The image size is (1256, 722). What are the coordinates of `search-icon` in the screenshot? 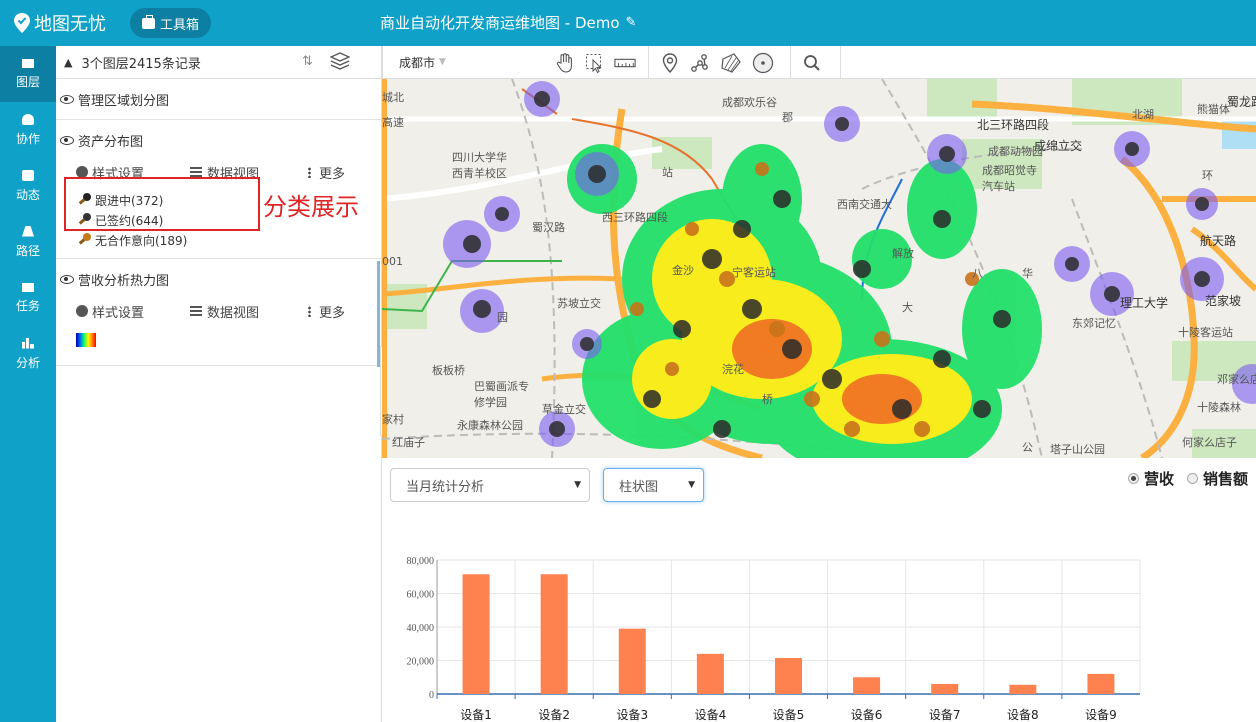 It's located at (812, 63).